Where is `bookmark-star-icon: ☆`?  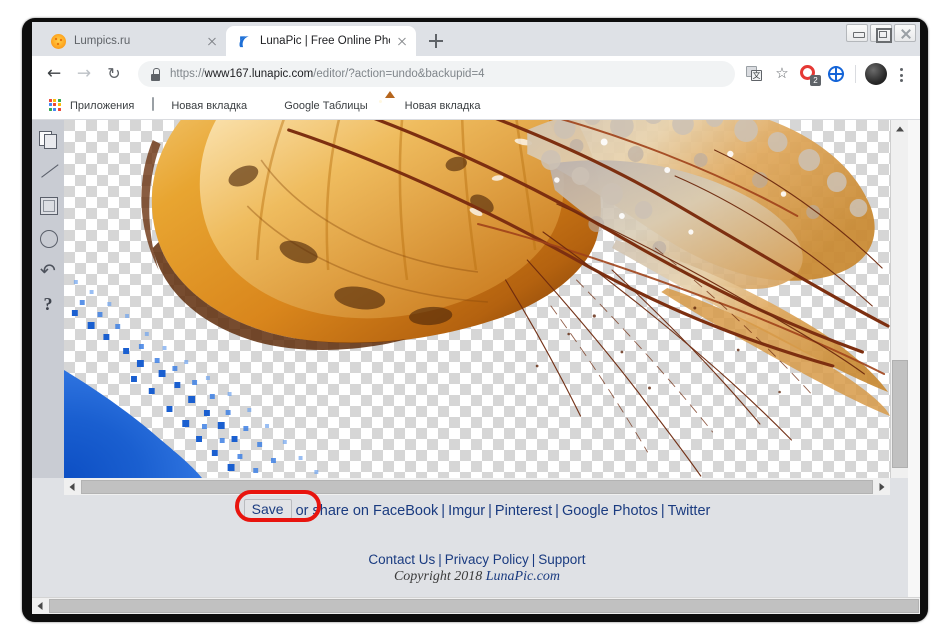 bookmark-star-icon: ☆ is located at coordinates (782, 74).